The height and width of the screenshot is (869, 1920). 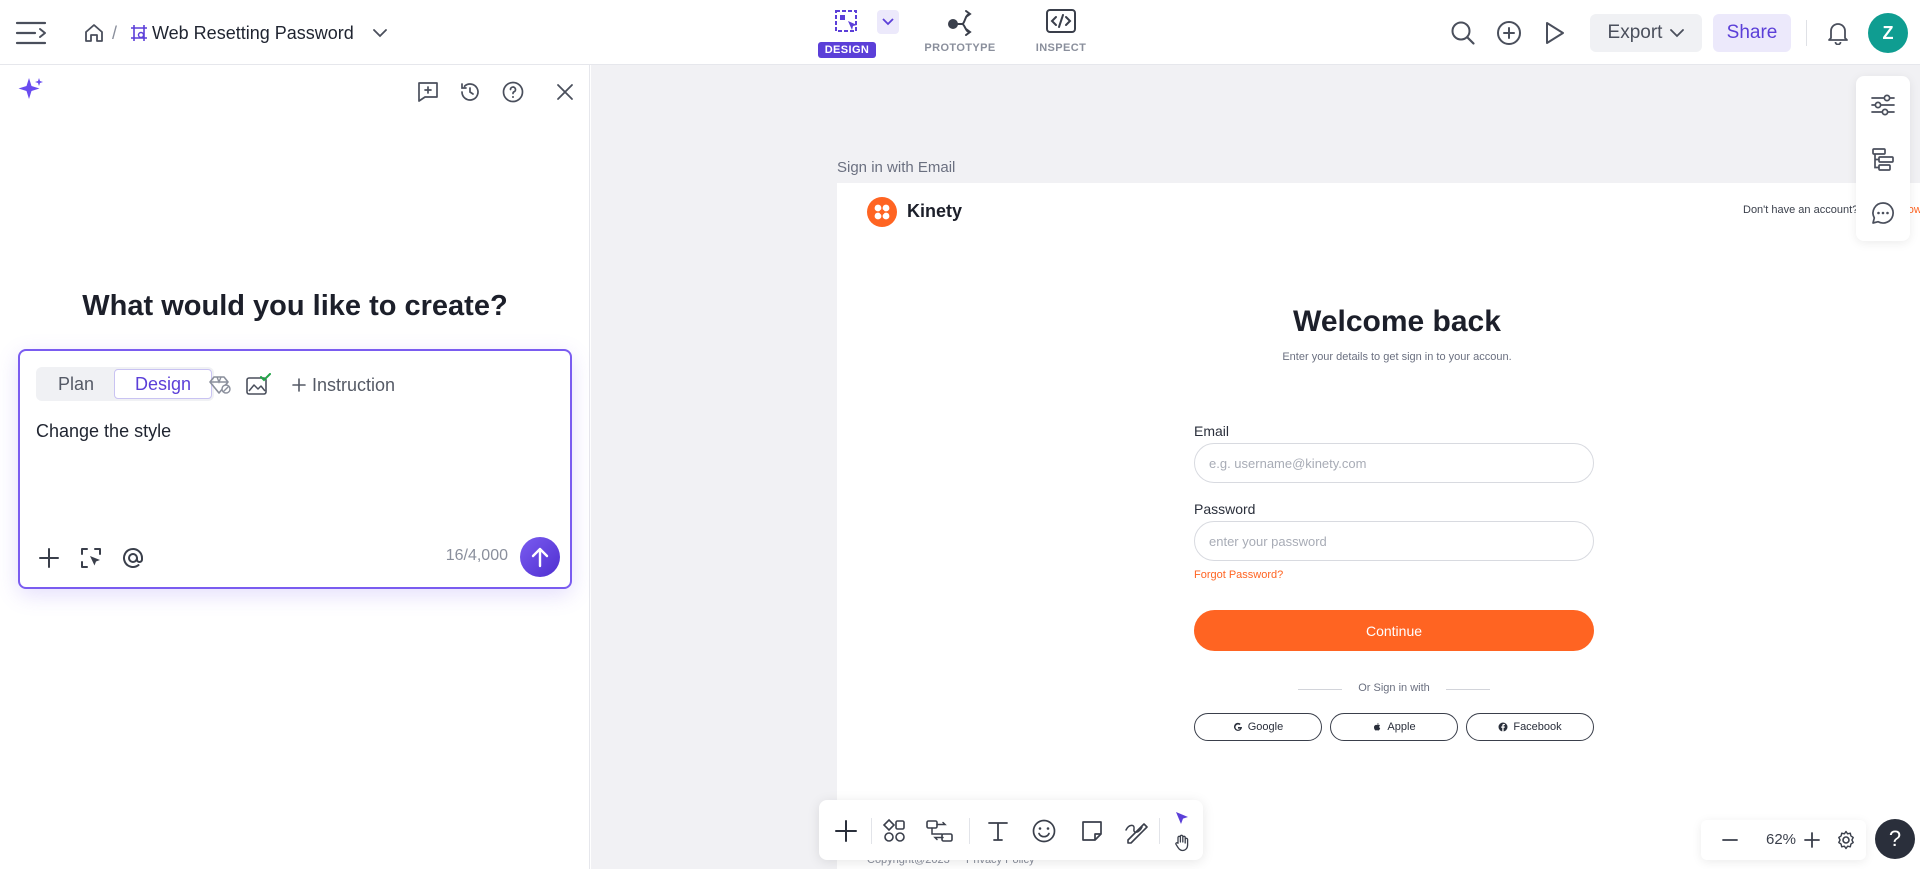 I want to click on signup-prompt-text: Don't have an account?, so click(x=1801, y=210).